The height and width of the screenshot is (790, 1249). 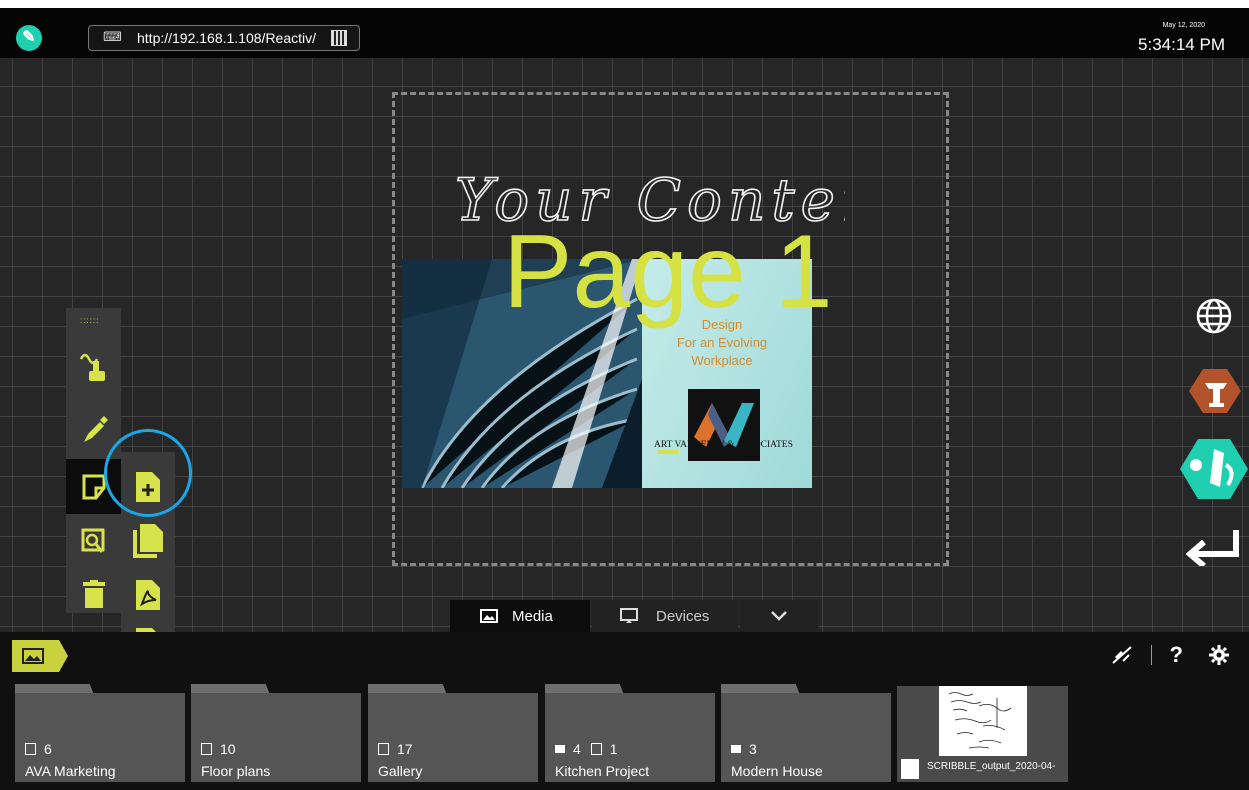 I want to click on page-icon, so click(x=93, y=486).